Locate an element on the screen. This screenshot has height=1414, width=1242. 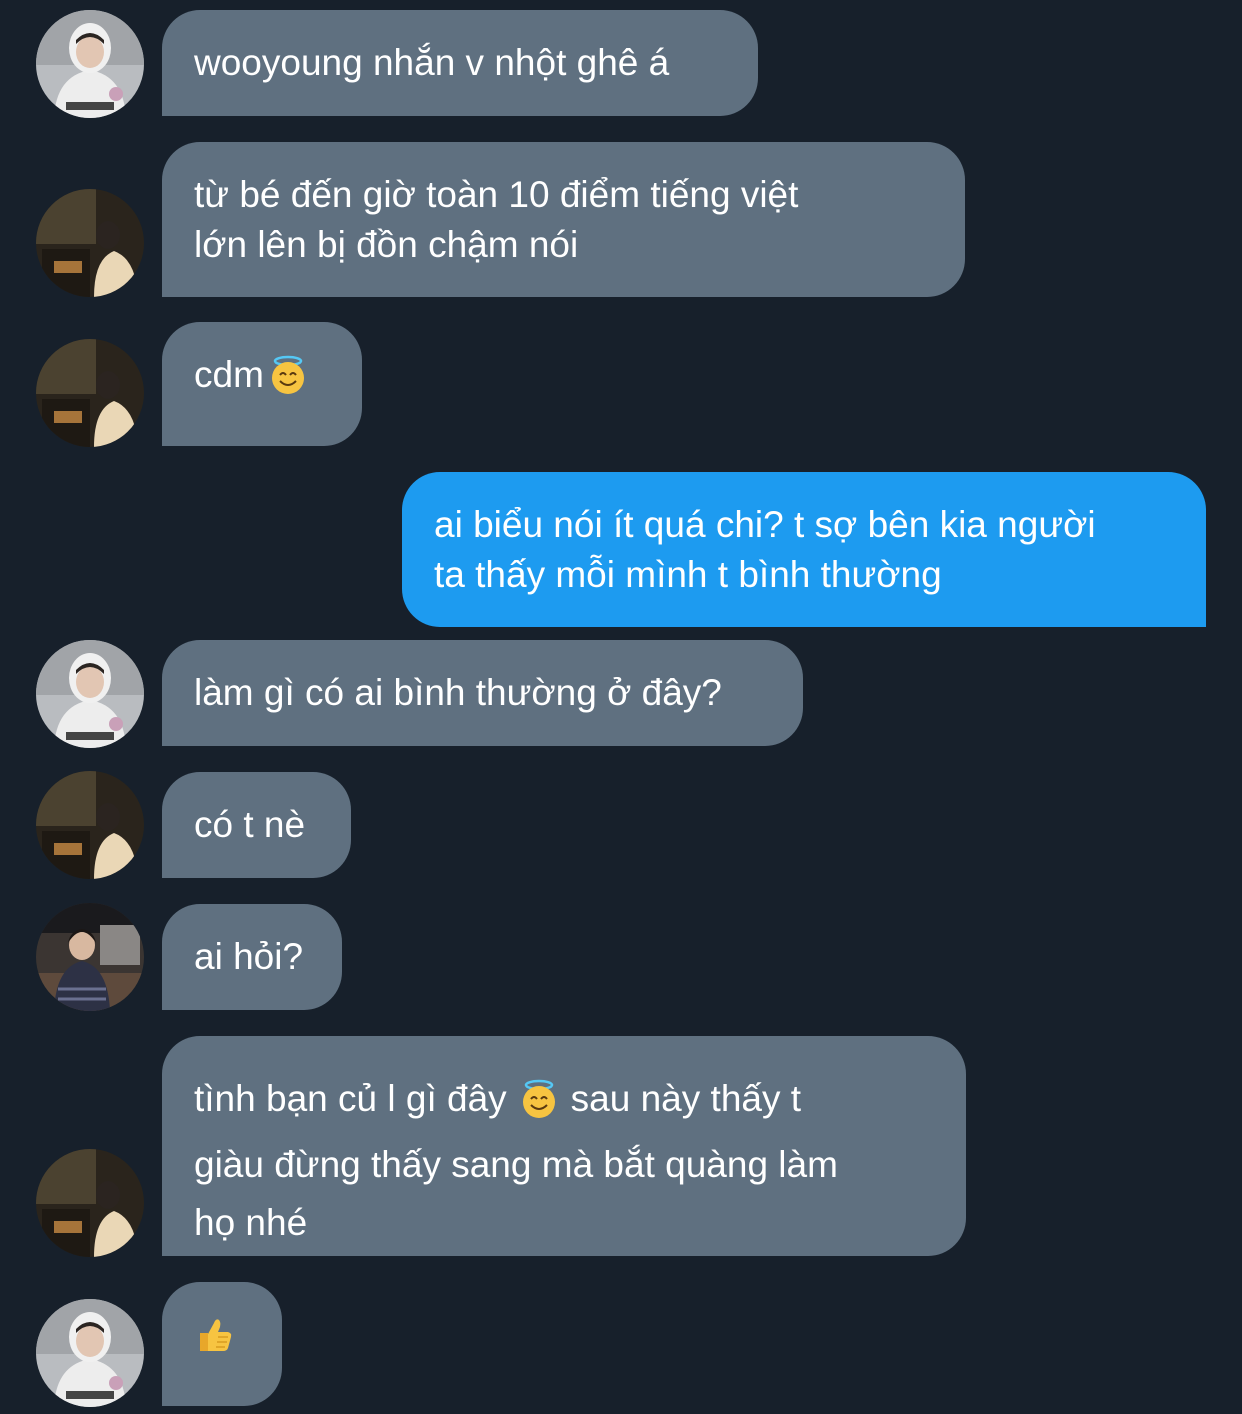
avatar-cafe-image is located at coordinates (90, 957).